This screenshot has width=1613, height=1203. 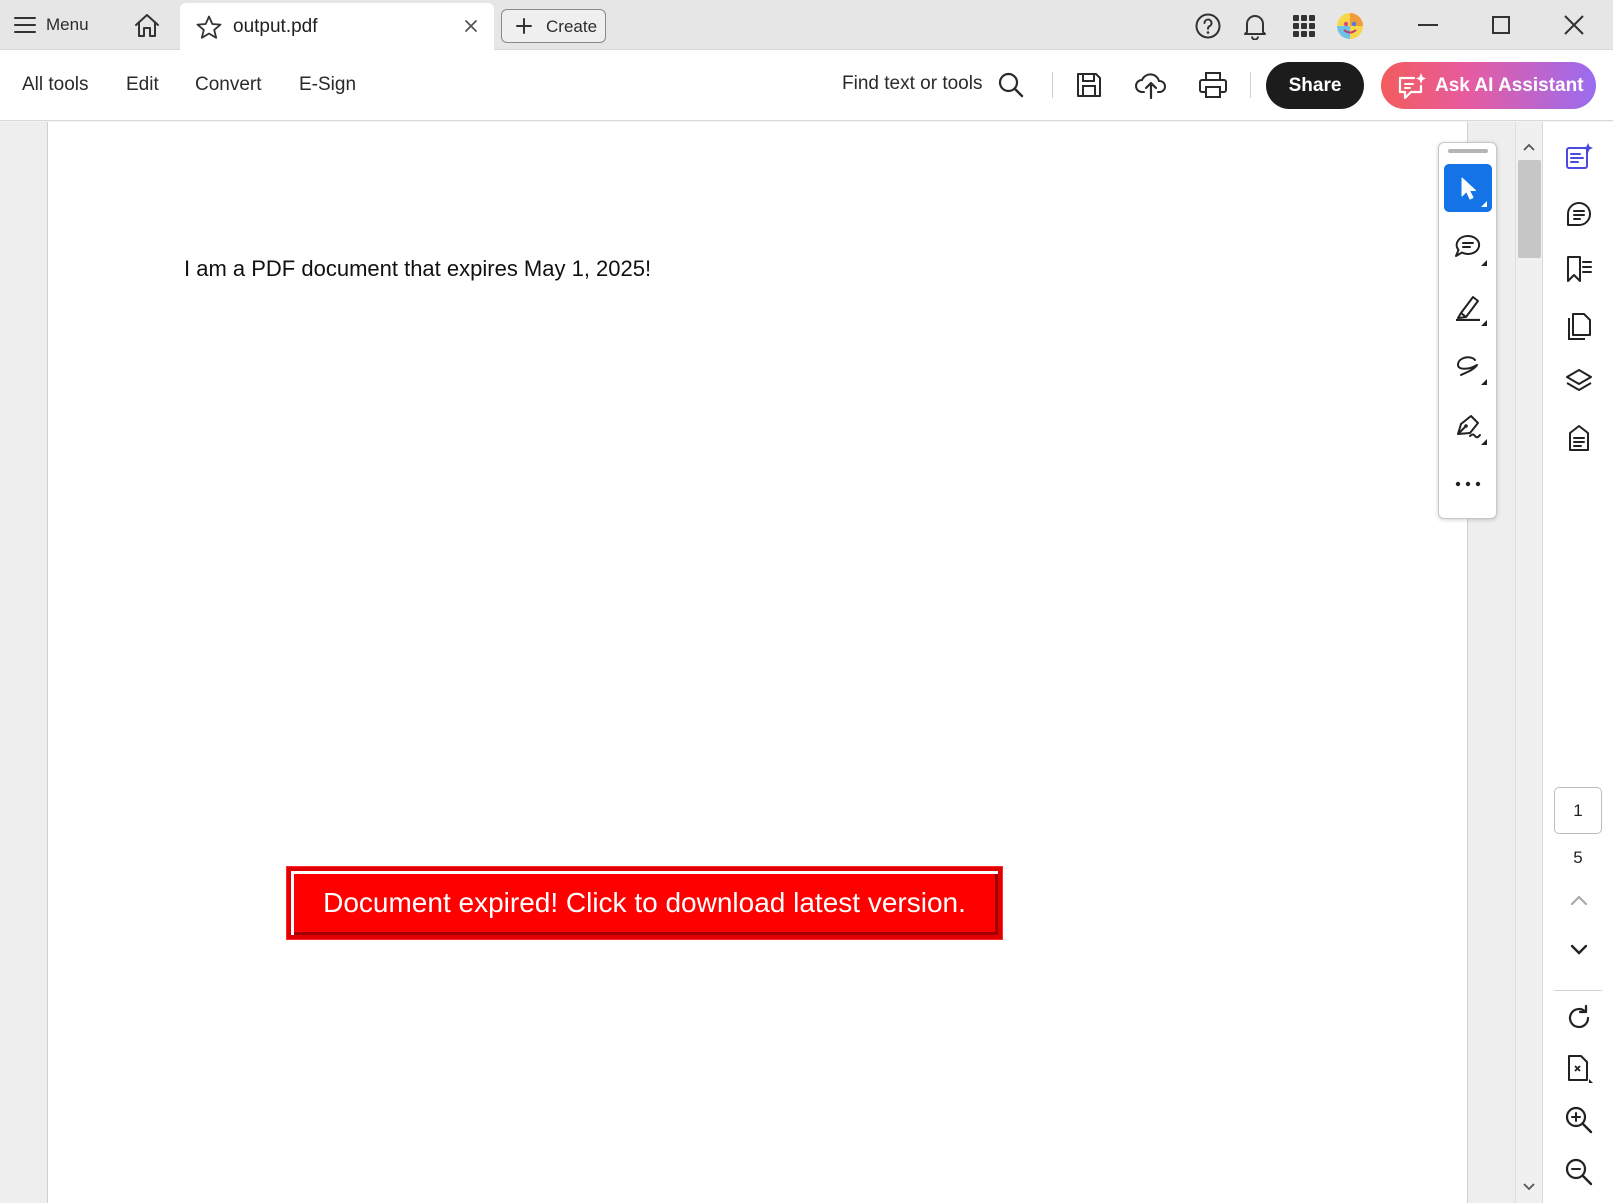 I want to click on comment-tool-button, so click(x=1468, y=247).